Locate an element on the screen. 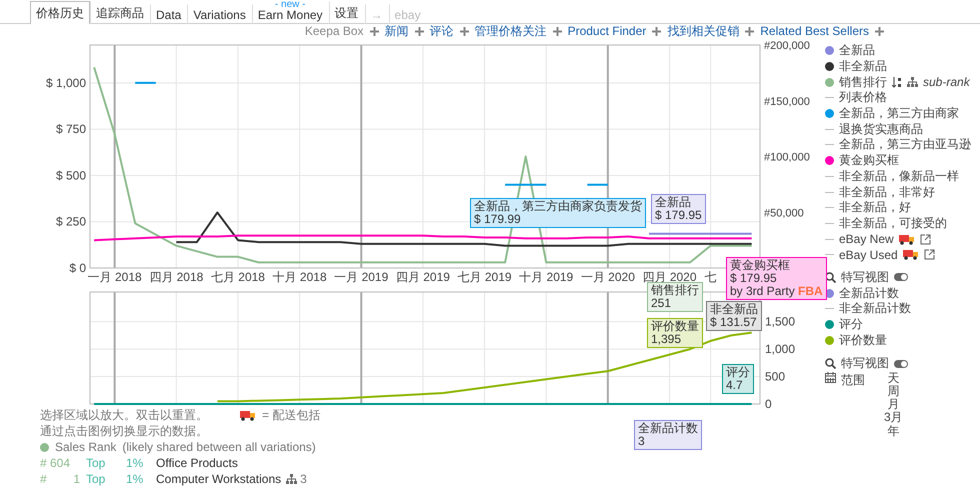 This screenshot has width=980, height=493. subcategory-count: 3 is located at coordinates (303, 479).